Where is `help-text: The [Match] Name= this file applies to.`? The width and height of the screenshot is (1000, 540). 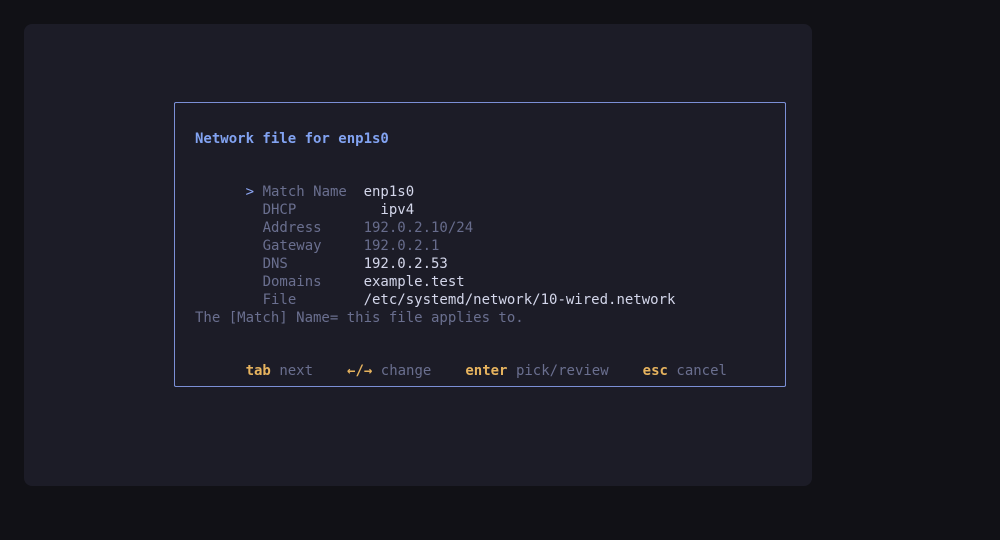
help-text: The [Match] Name= this file applies to. is located at coordinates (359, 318).